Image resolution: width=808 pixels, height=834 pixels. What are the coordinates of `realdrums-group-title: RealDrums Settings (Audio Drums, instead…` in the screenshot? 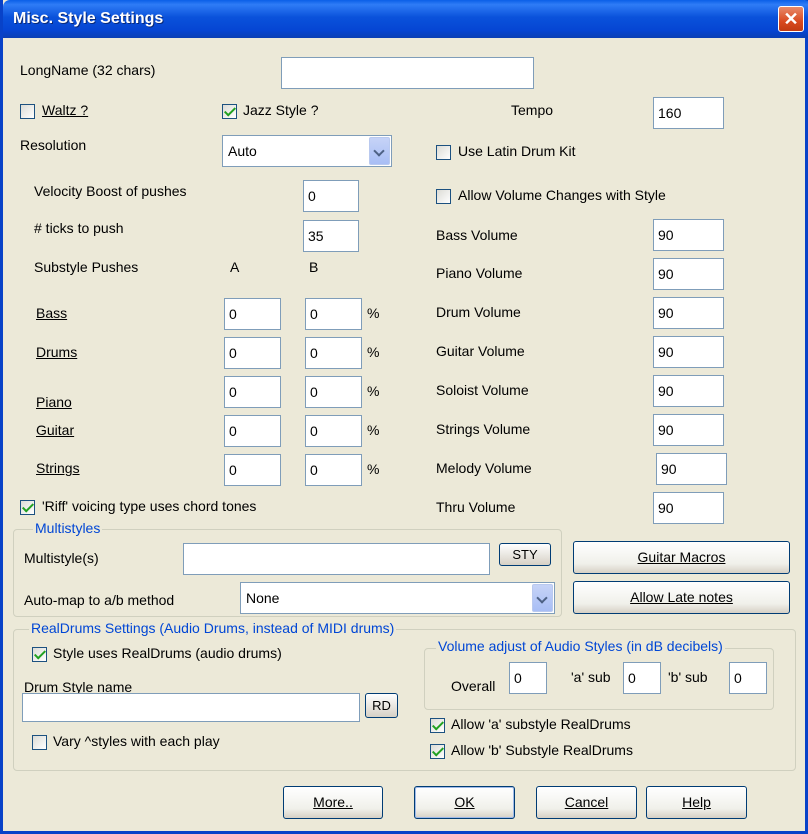 It's located at (213, 628).